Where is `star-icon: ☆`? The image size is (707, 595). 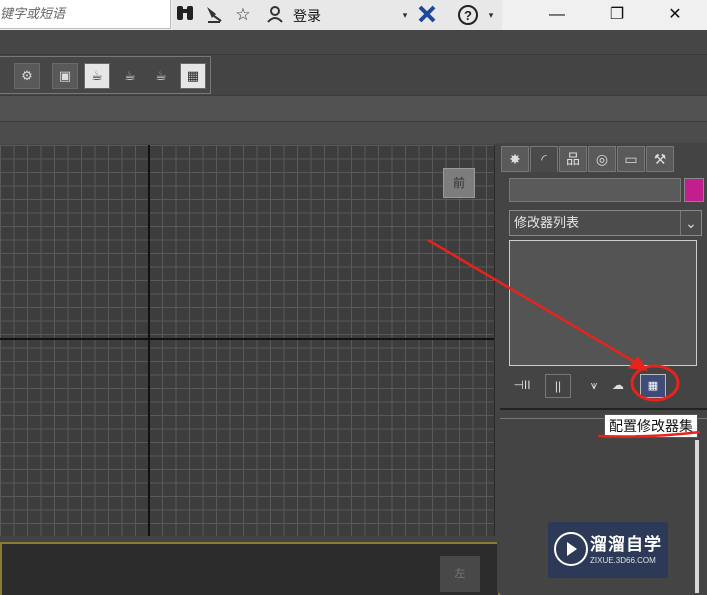 star-icon: ☆ is located at coordinates (243, 15).